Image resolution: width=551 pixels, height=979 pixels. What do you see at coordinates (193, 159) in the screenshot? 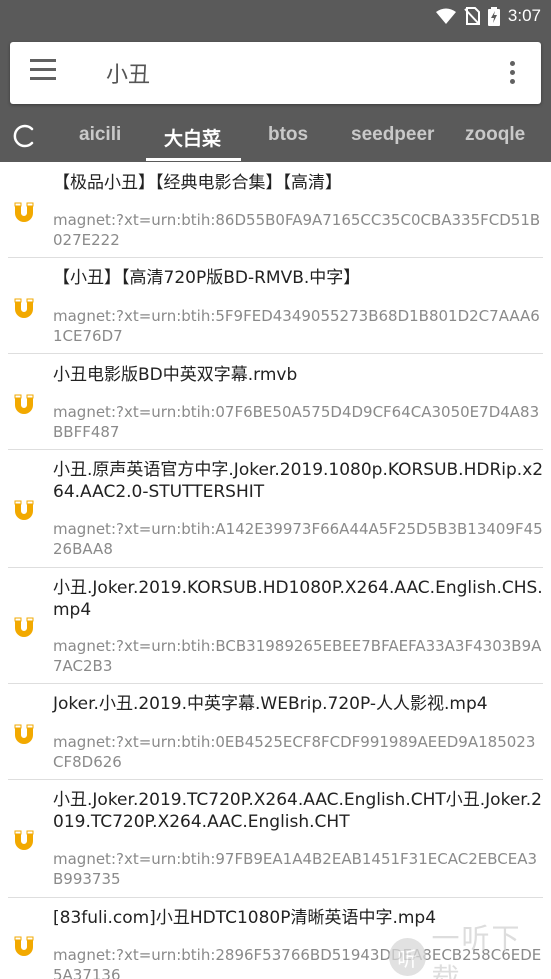
I see `active-tab-indicator` at bounding box center [193, 159].